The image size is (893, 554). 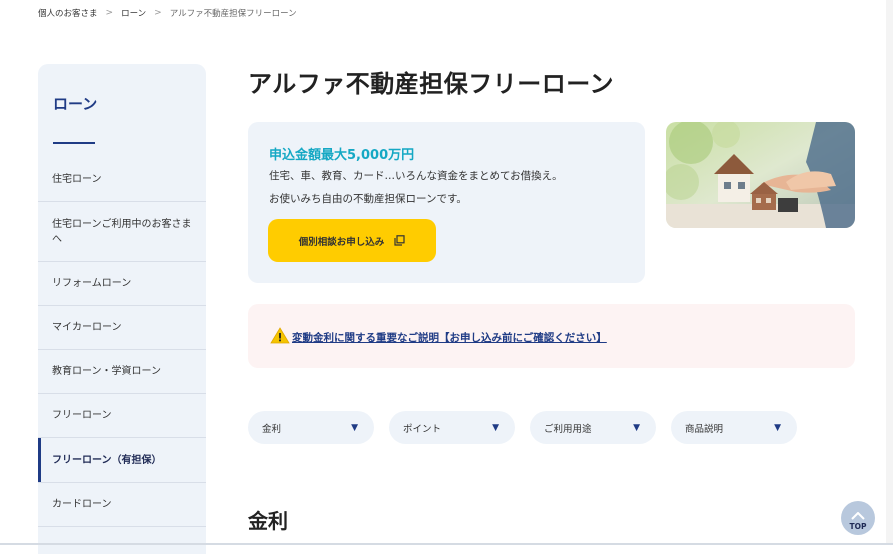 I want to click on consultation-apply-label: 個別相談お申し込み, so click(x=341, y=242).